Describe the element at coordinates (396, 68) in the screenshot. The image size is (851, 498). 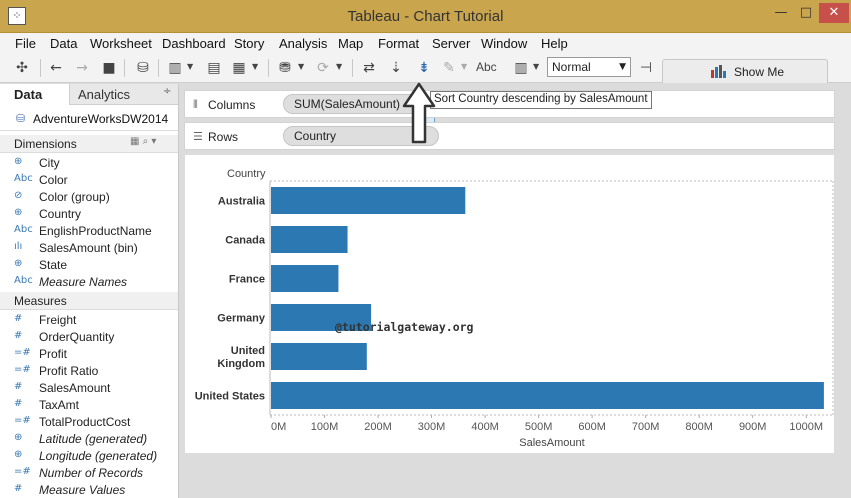
I see `sort-ascending-icon: ⇣` at that location.